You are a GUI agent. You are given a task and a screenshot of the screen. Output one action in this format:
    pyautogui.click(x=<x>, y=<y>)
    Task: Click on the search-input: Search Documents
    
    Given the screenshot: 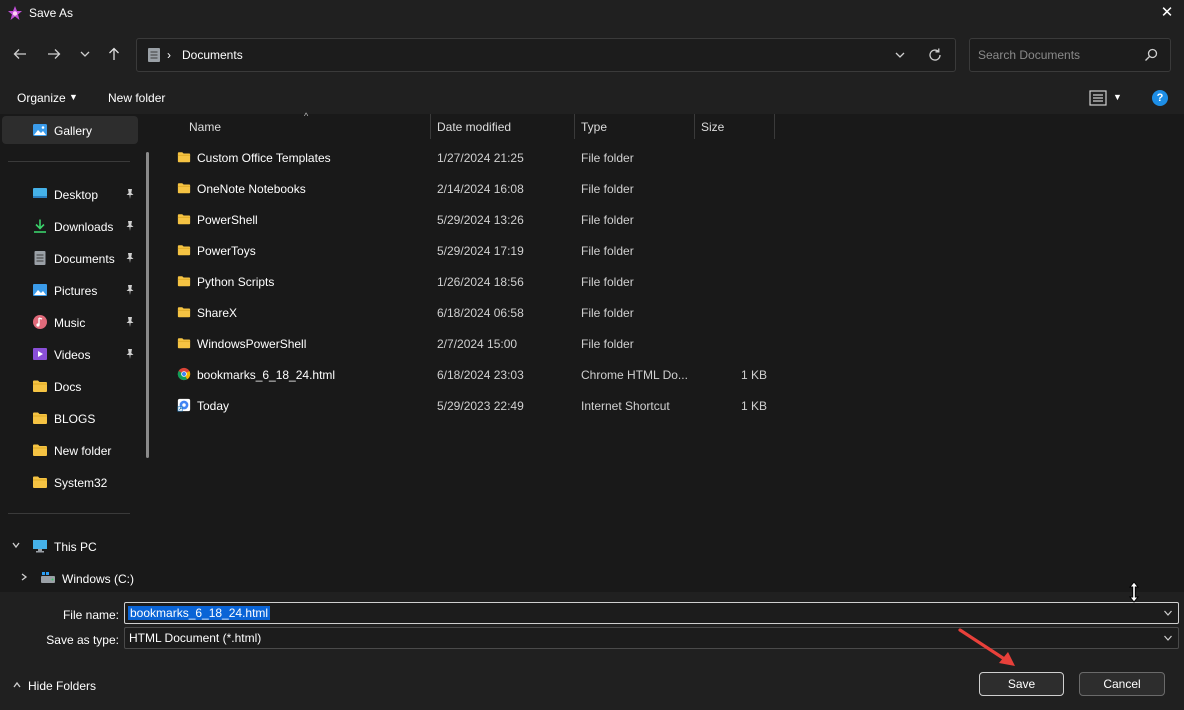 What is the action you would take?
    pyautogui.click(x=1070, y=55)
    